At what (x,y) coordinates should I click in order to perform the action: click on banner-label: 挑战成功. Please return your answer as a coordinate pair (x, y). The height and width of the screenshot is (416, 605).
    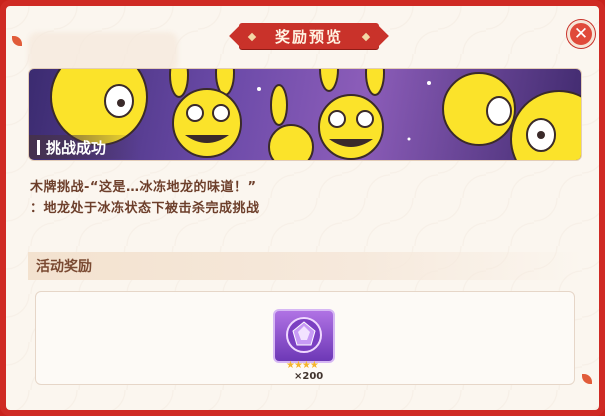
    Looking at the image, I should click on (85, 147).